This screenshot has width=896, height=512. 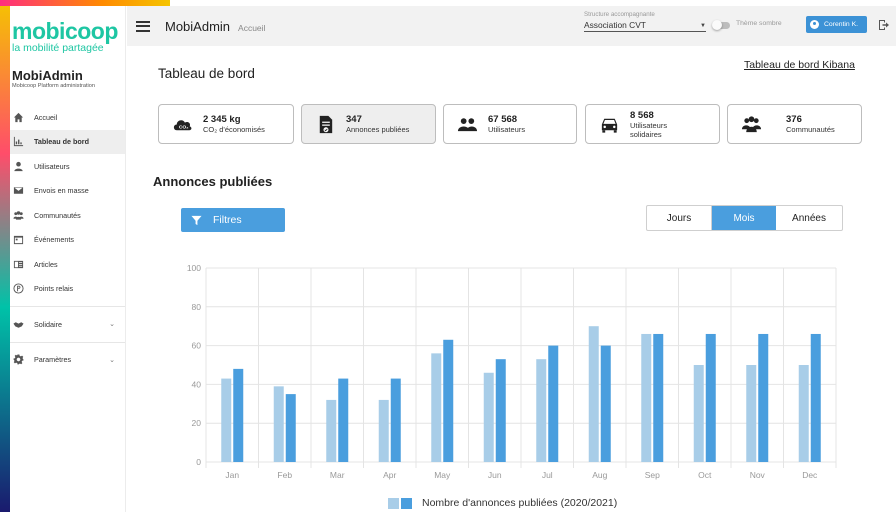 I want to click on bar-2021-dec, so click(x=815, y=397).